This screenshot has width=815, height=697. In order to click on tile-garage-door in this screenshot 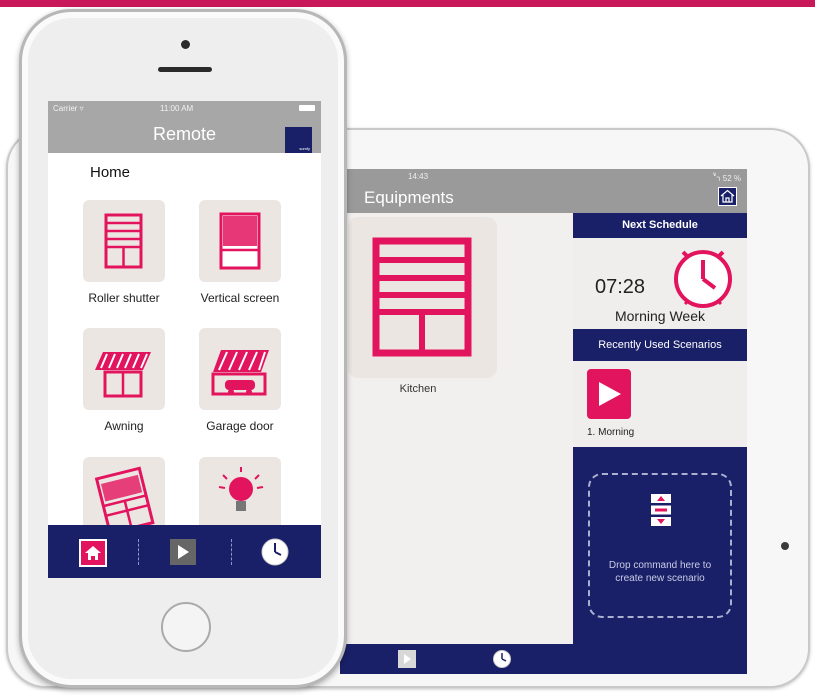, I will do `click(240, 369)`.